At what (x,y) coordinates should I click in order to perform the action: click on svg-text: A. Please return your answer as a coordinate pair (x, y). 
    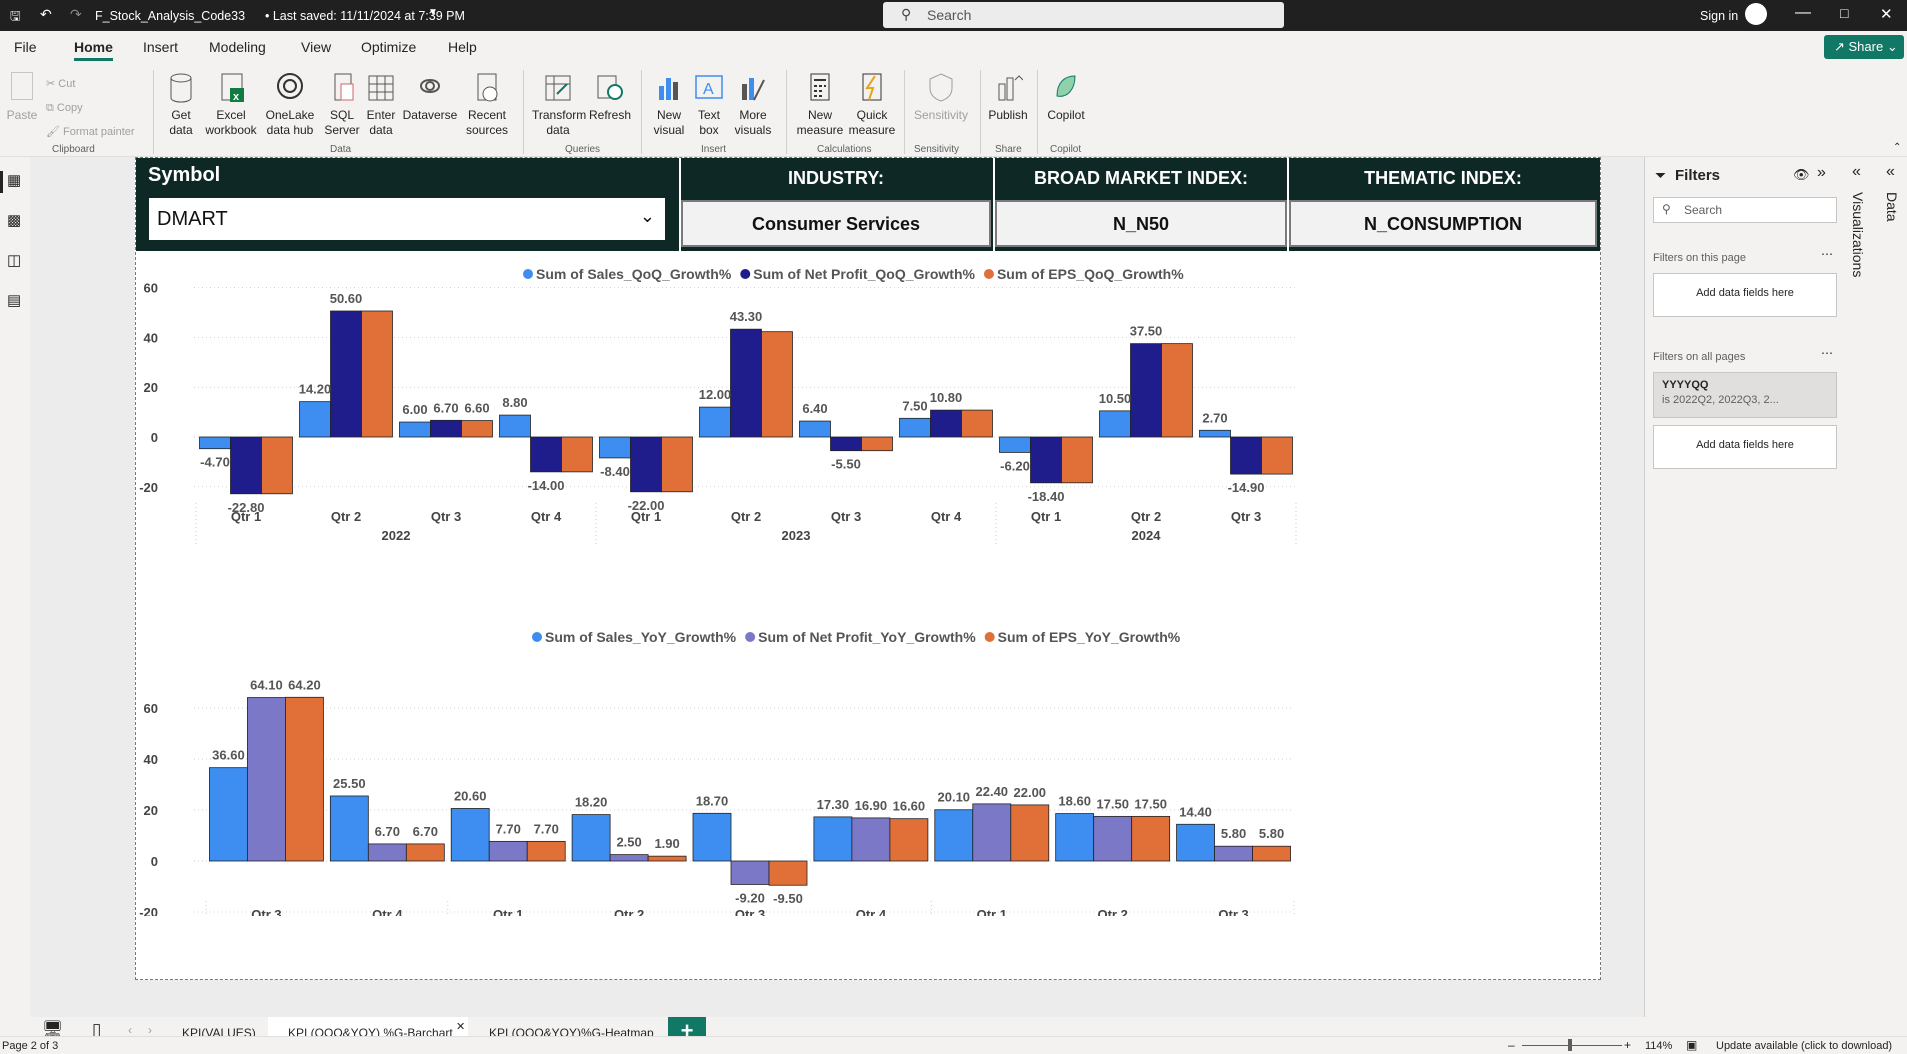
    Looking at the image, I should click on (708, 89).